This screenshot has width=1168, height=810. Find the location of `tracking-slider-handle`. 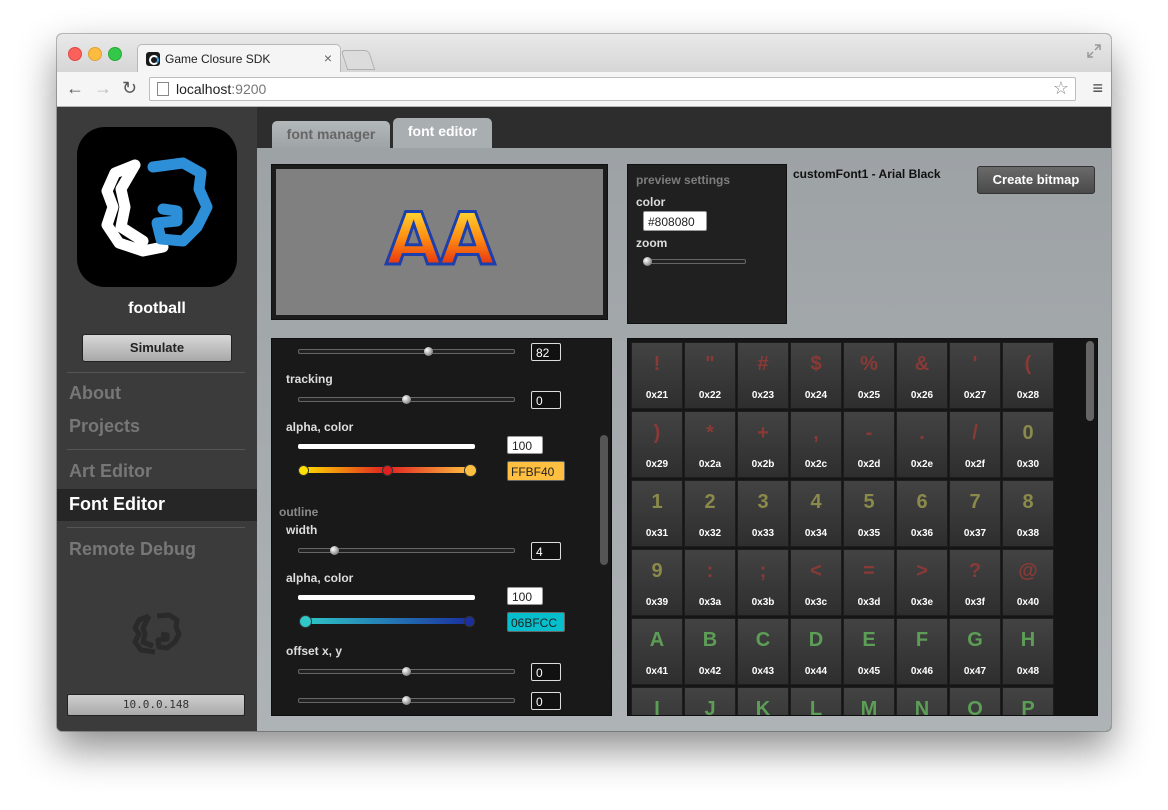

tracking-slider-handle is located at coordinates (406, 399).